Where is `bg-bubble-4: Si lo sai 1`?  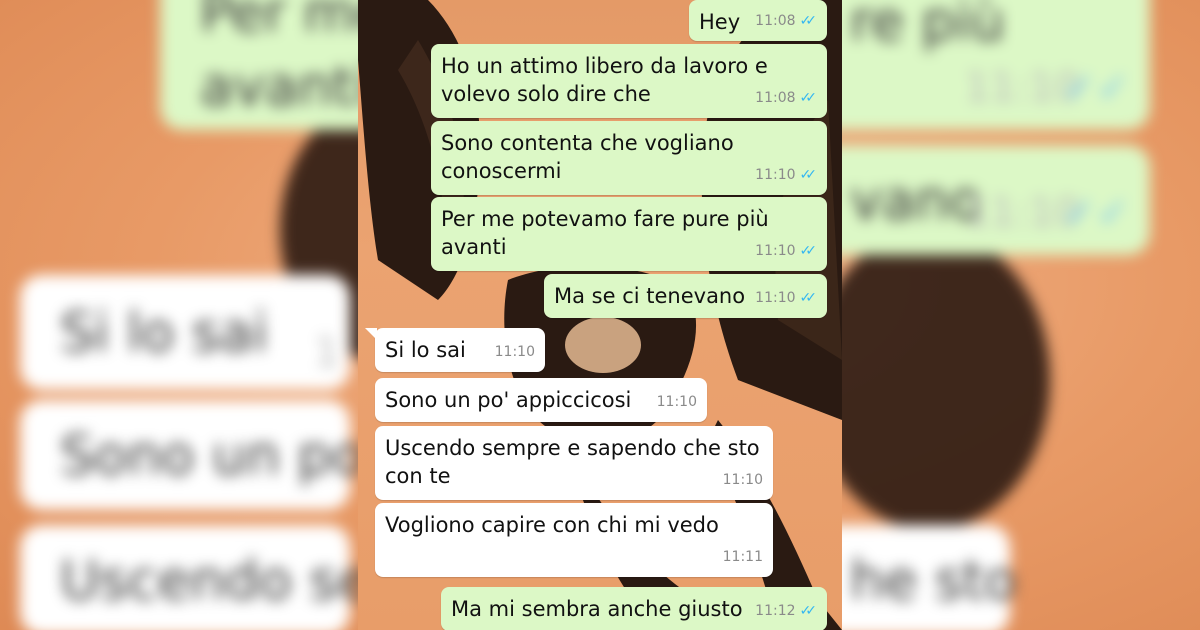 bg-bubble-4: Si lo sai 1 is located at coordinates (185, 332).